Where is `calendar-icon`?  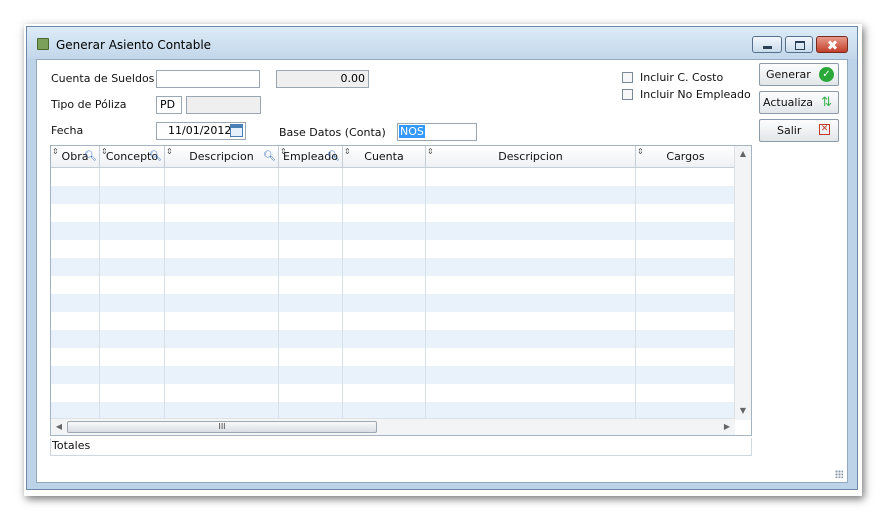
calendar-icon is located at coordinates (236, 130).